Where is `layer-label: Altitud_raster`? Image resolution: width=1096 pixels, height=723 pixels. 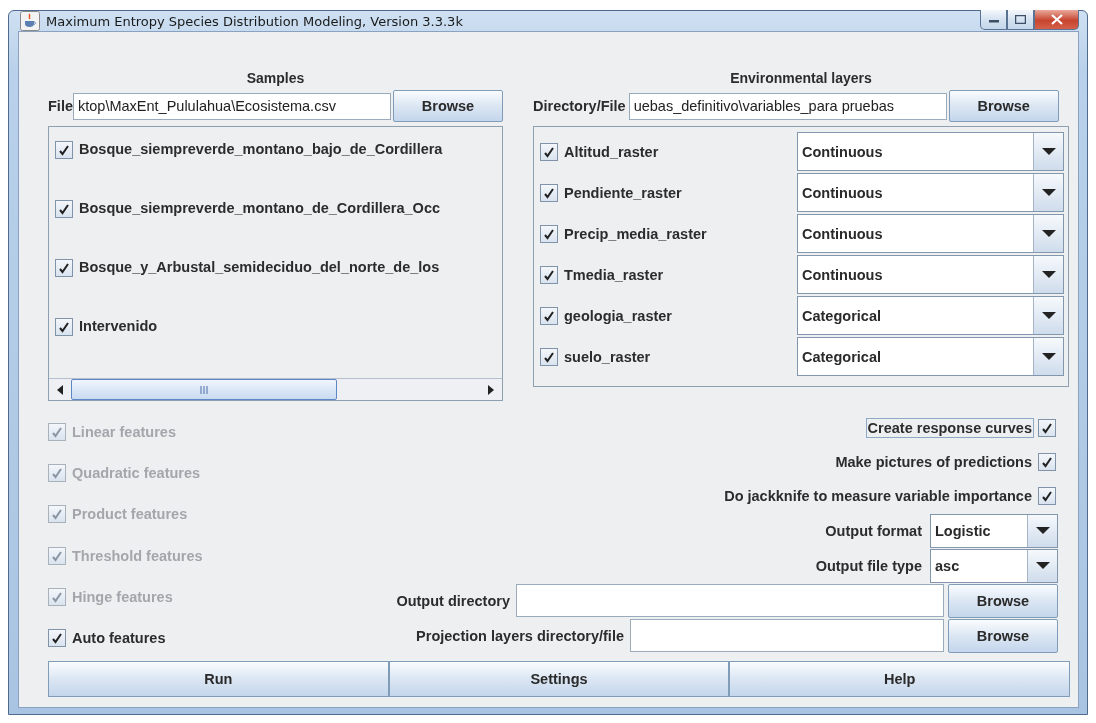 layer-label: Altitud_raster is located at coordinates (611, 151).